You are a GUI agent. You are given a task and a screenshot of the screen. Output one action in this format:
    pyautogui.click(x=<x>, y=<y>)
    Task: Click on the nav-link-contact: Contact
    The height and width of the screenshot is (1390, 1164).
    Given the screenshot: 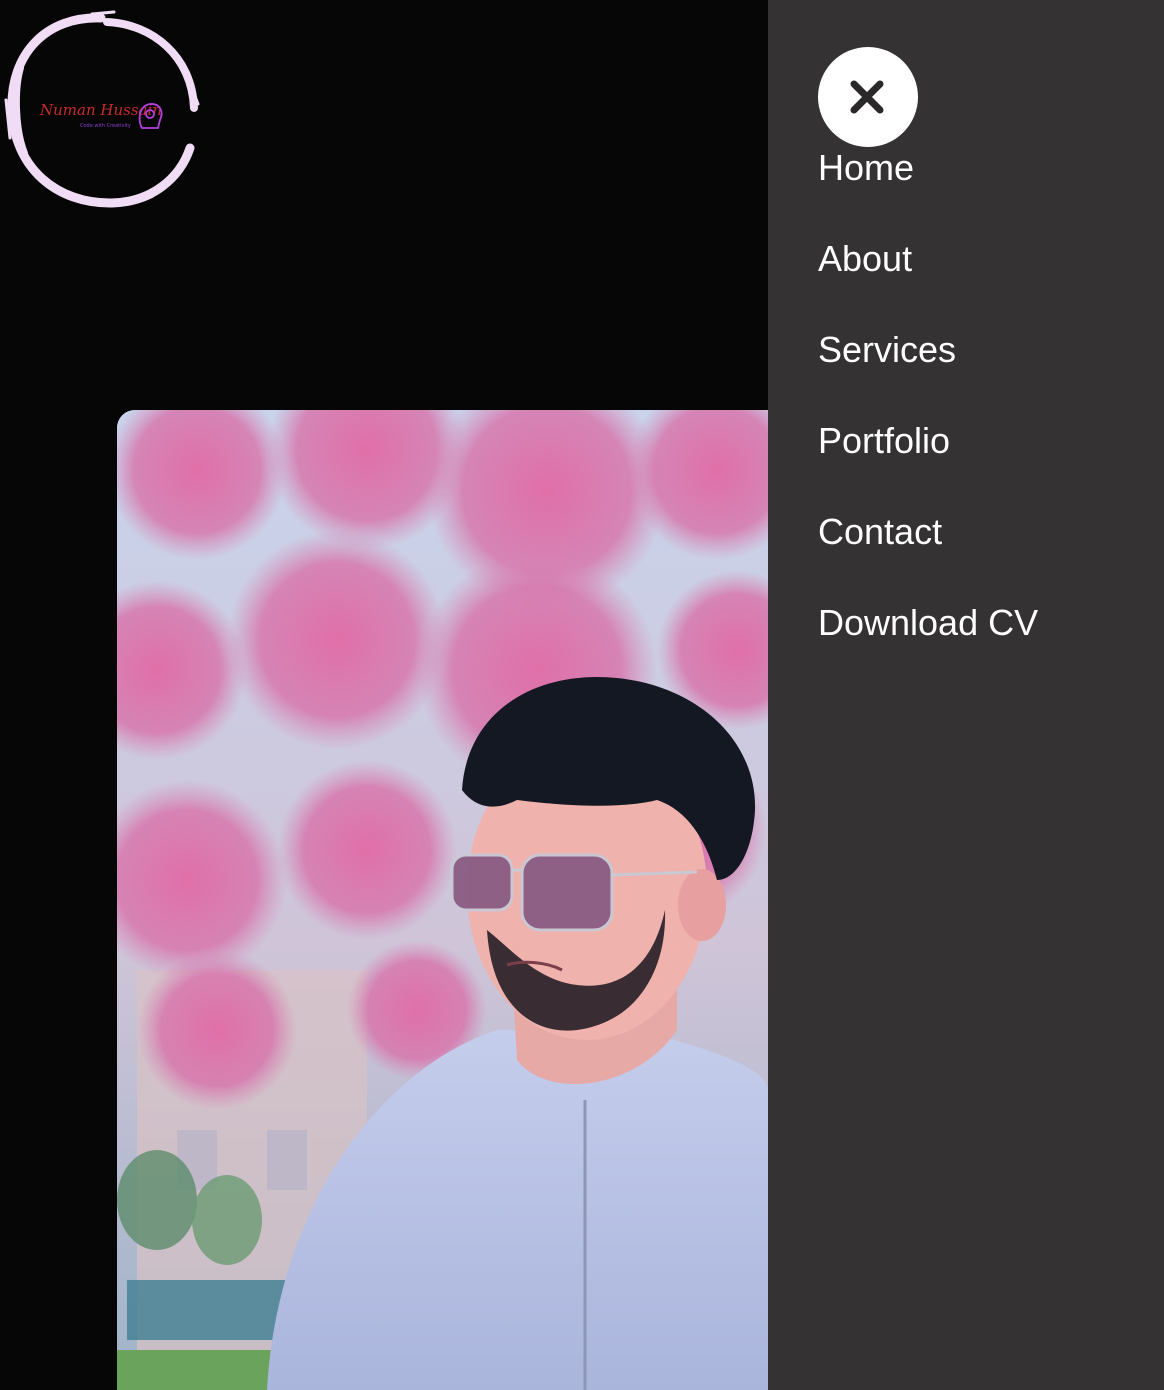 What is the action you would take?
    pyautogui.click(x=880, y=531)
    